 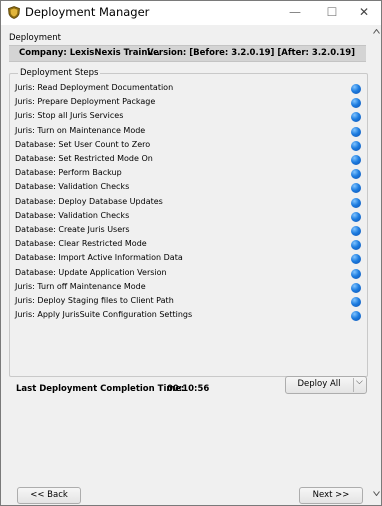 I want to click on close-button: ✕, so click(x=364, y=13).